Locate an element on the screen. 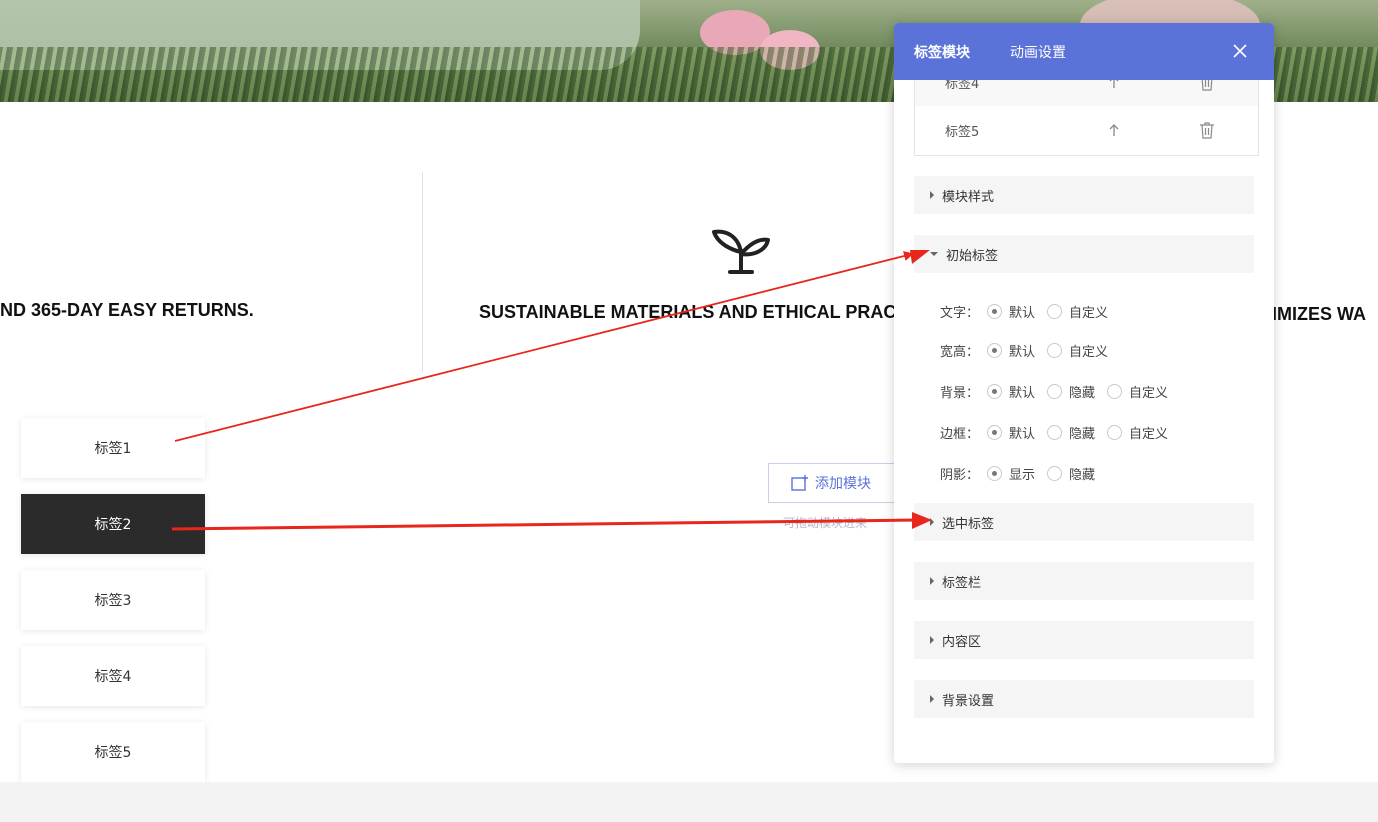 Image resolution: width=1378 pixels, height=822 pixels. radio-border-hidden: 隐藏 is located at coordinates (1071, 432).